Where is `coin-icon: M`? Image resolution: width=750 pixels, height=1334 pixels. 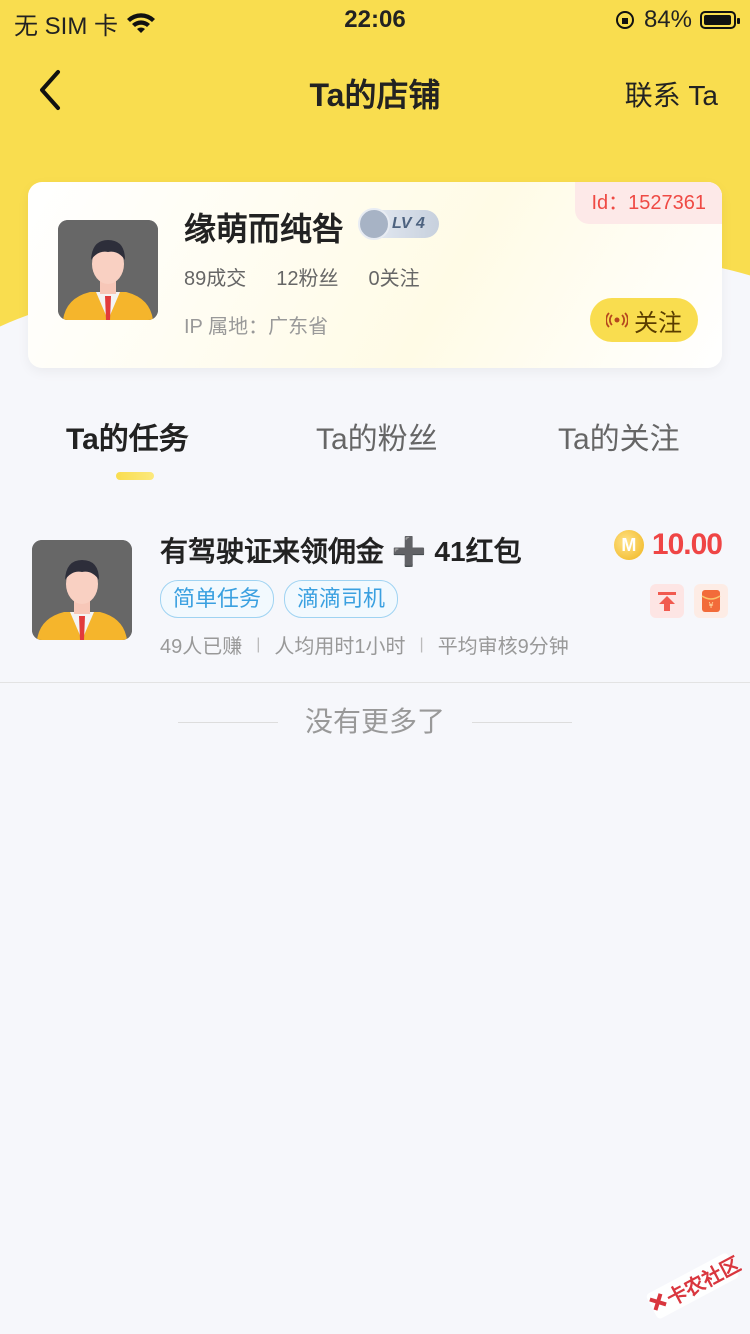
coin-icon: M is located at coordinates (628, 545).